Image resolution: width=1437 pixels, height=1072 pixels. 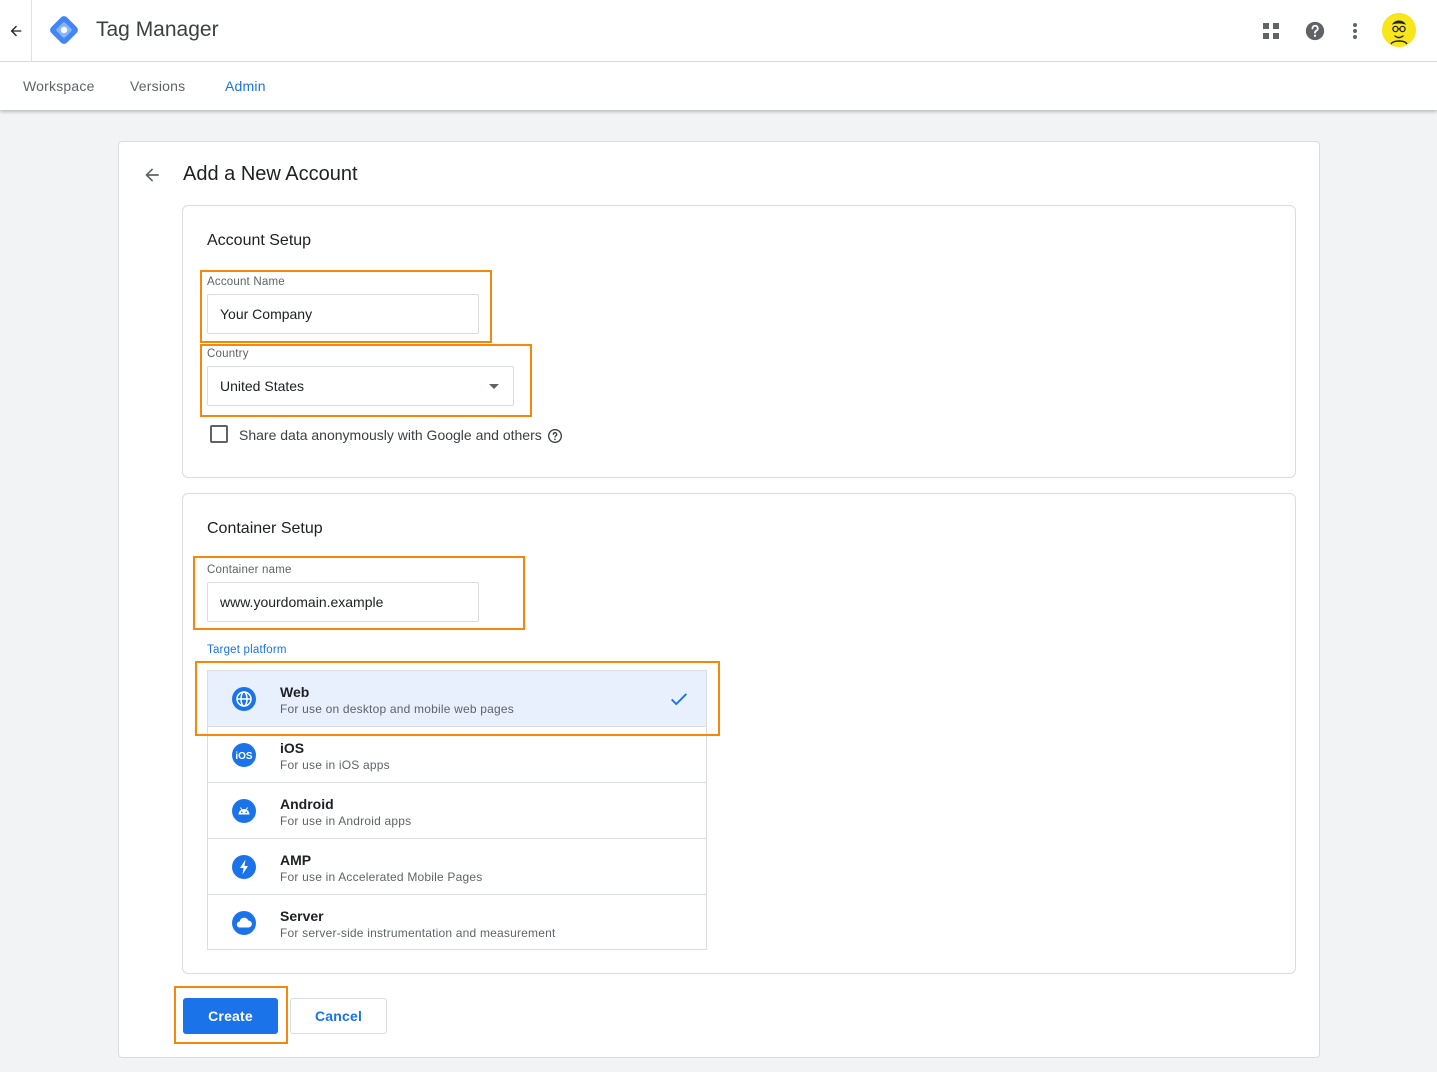 What do you see at coordinates (1399, 30) in the screenshot?
I see `user-avatar` at bounding box center [1399, 30].